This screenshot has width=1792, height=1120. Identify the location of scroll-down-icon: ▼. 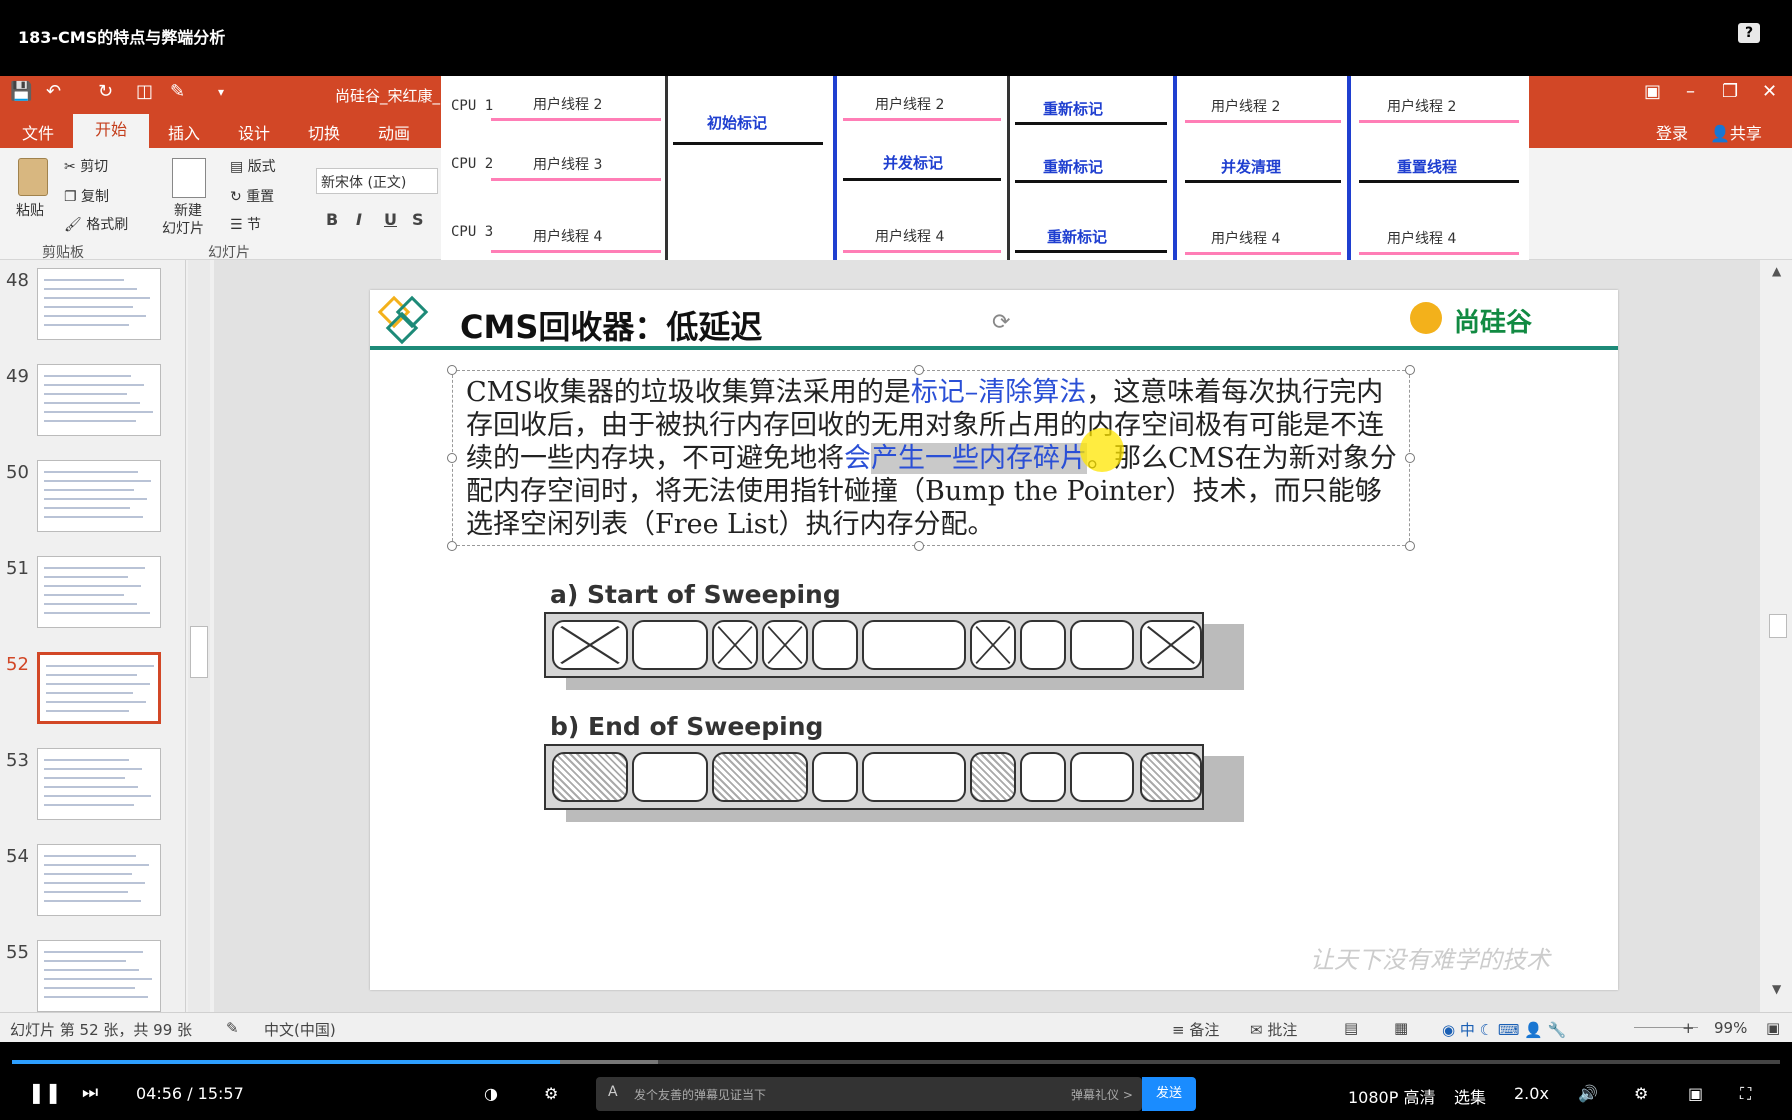
(1776, 989).